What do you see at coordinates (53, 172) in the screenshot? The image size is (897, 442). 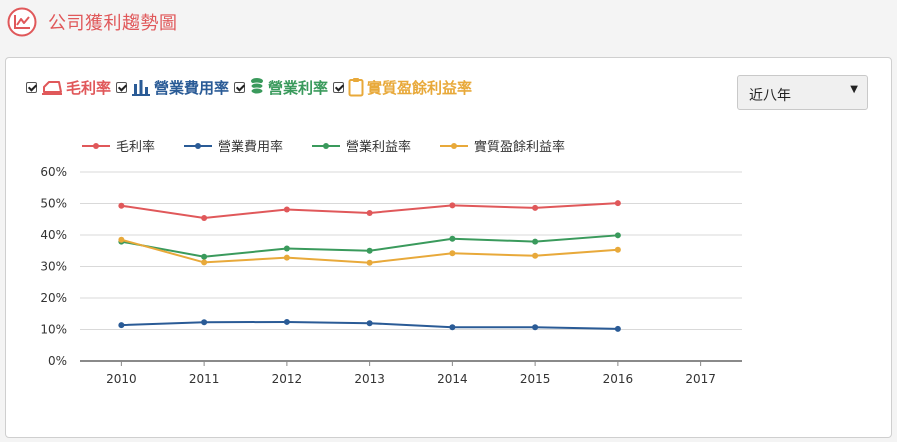 I see `y-tick-label: 60%` at bounding box center [53, 172].